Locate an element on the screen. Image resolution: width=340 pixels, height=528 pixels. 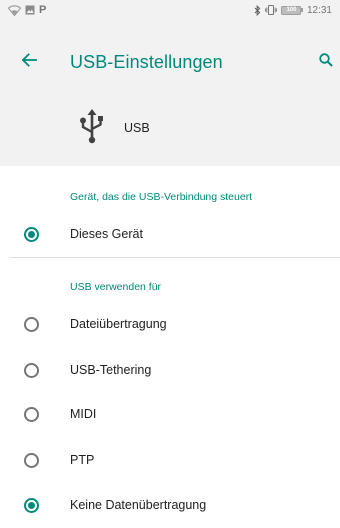
bluetooth-icon is located at coordinates (257, 10).